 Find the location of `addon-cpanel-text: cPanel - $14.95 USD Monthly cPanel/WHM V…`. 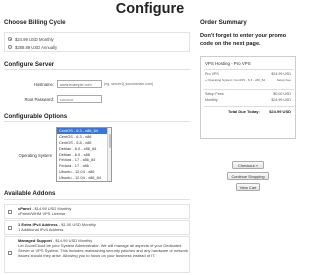

addon-cpanel-text: cPanel - $14.95 USD Monthly cPanel/WHM V… is located at coordinates (103, 211).